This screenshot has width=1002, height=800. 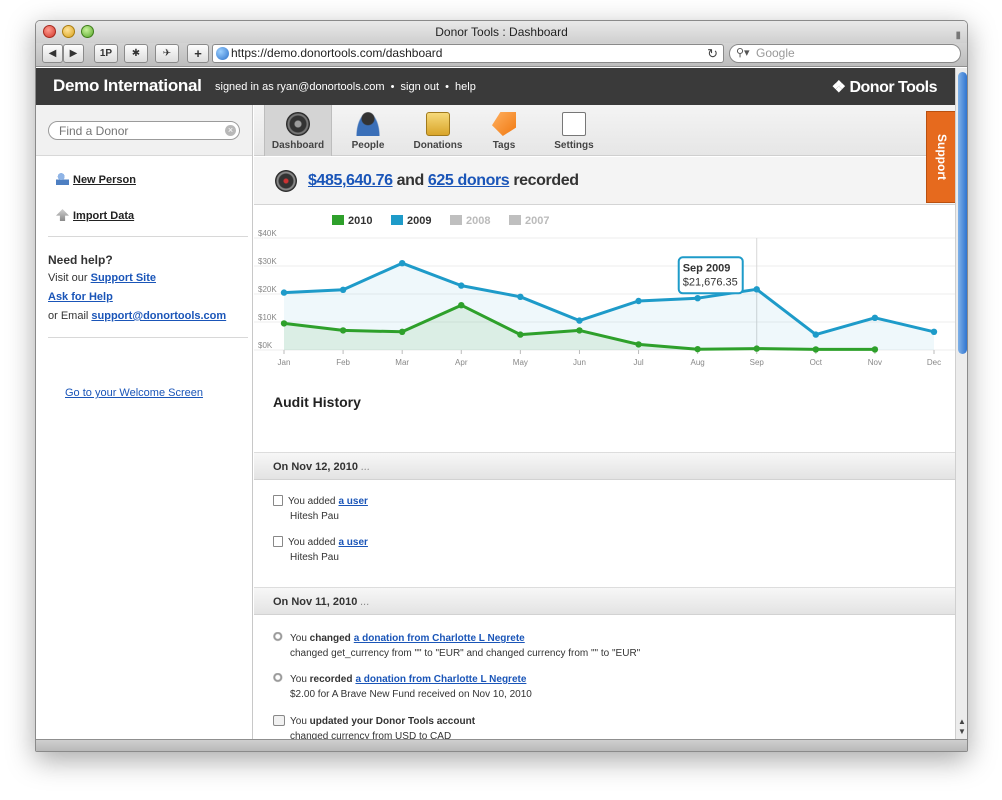 I want to click on summary-and: and, so click(x=410, y=180).